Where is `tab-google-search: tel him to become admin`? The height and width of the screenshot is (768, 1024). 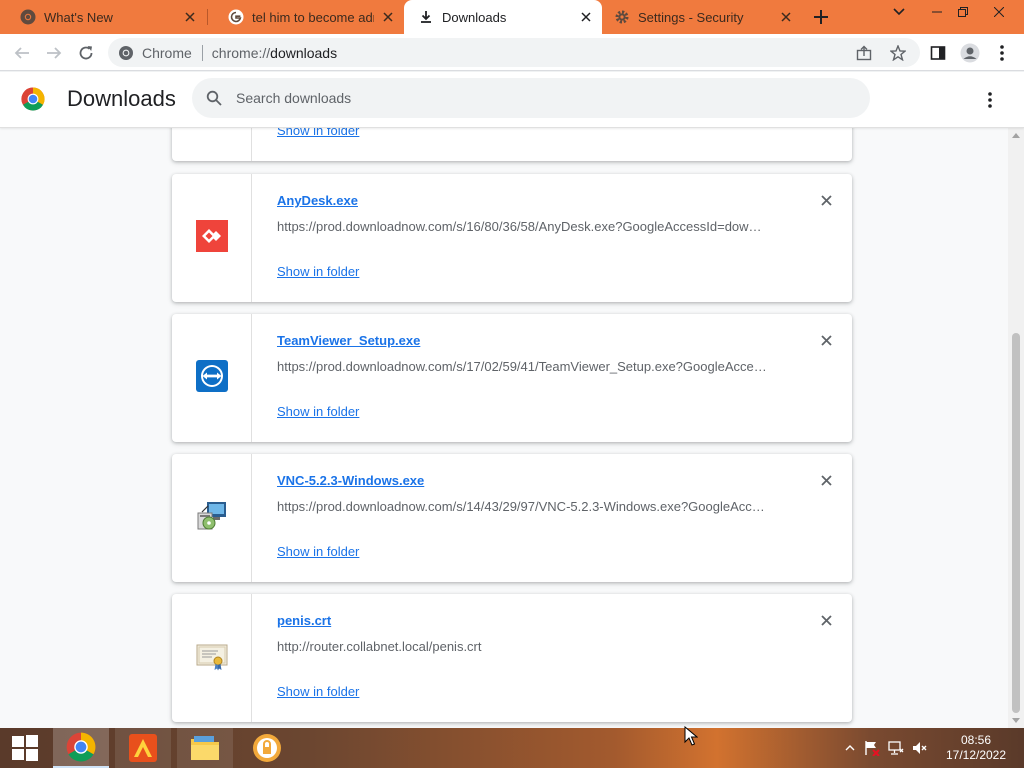
tab-google-search: tel him to become admin is located at coordinates (306, 17).